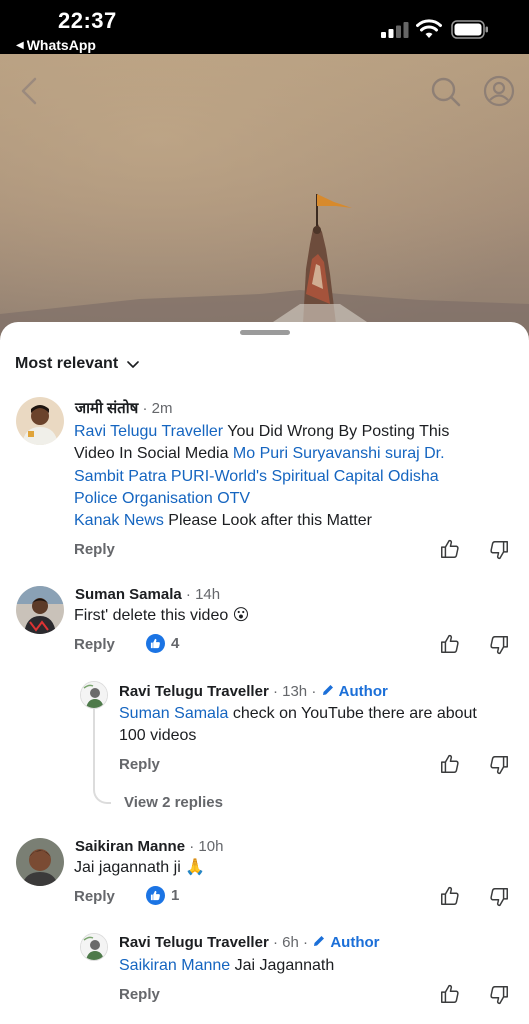 Image resolution: width=529 pixels, height=1024 pixels. I want to click on chevron-down-icon, so click(133, 364).